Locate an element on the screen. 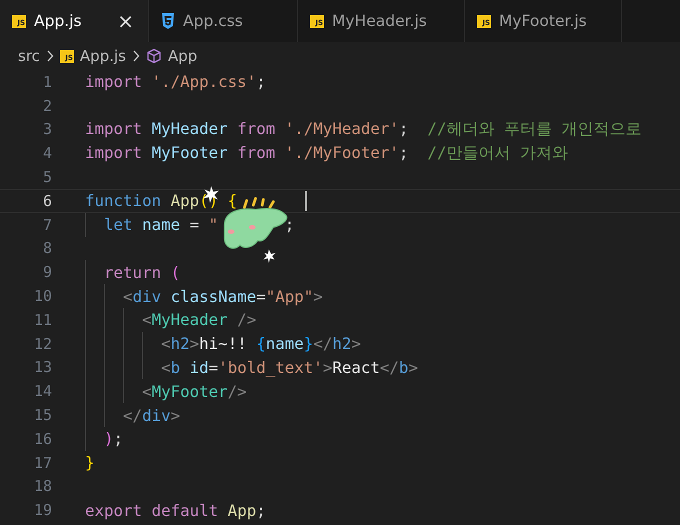  line-number: 7 is located at coordinates (47, 225).